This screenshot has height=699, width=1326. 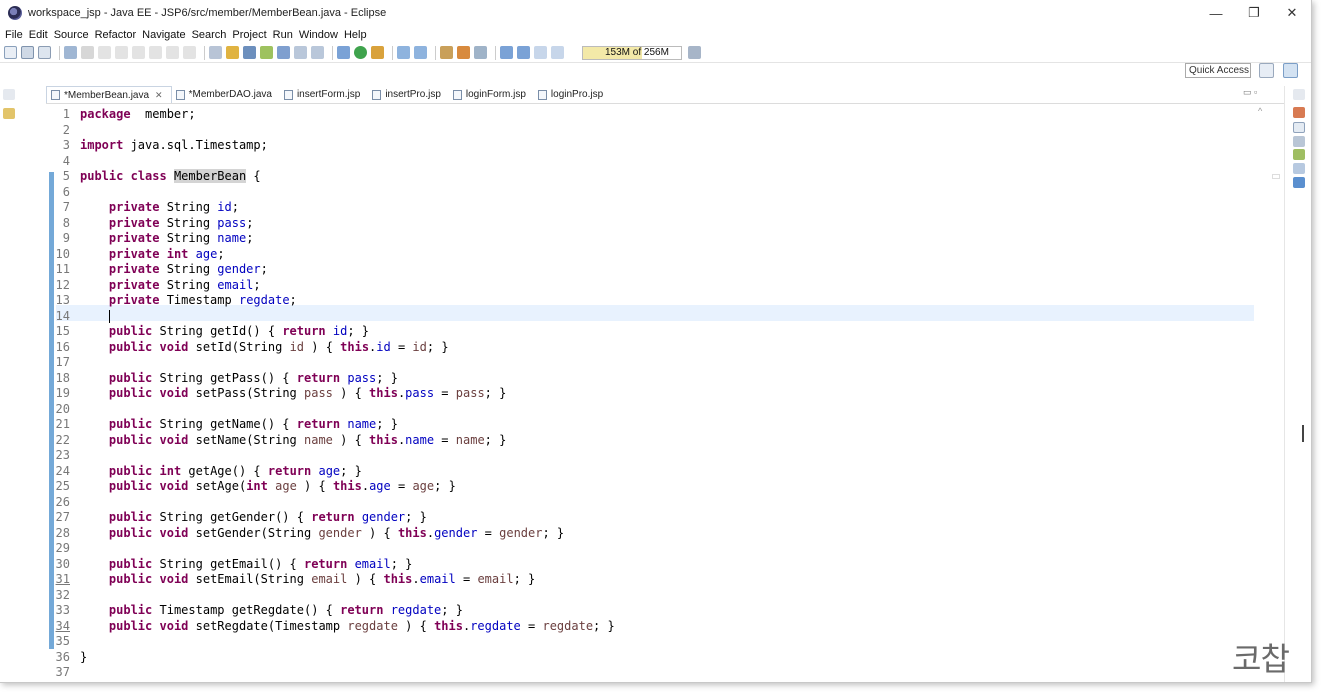 What do you see at coordinates (658, 208) in the screenshot?
I see `code-line: 7 private String id;` at bounding box center [658, 208].